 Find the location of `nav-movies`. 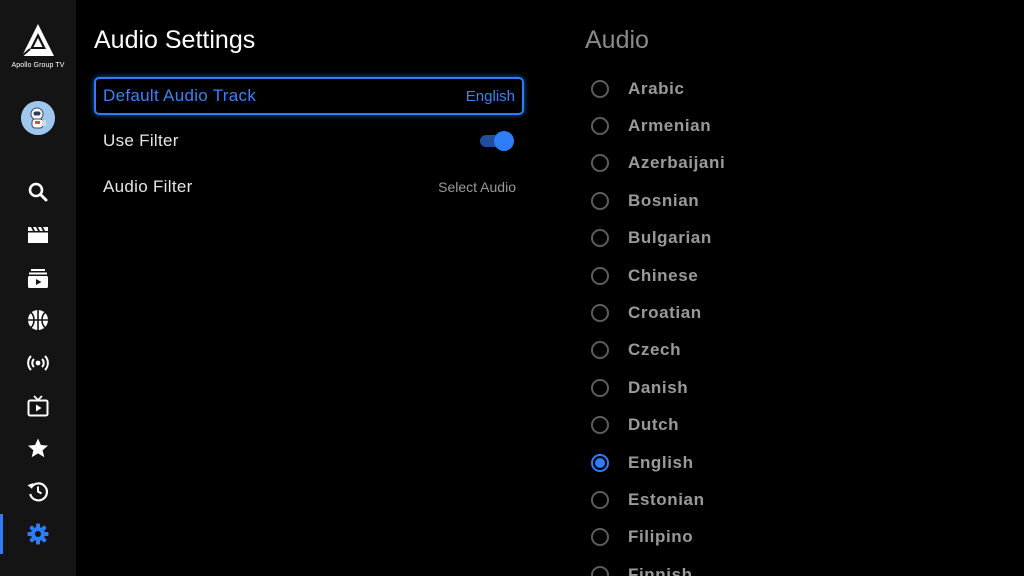

nav-movies is located at coordinates (38, 235).